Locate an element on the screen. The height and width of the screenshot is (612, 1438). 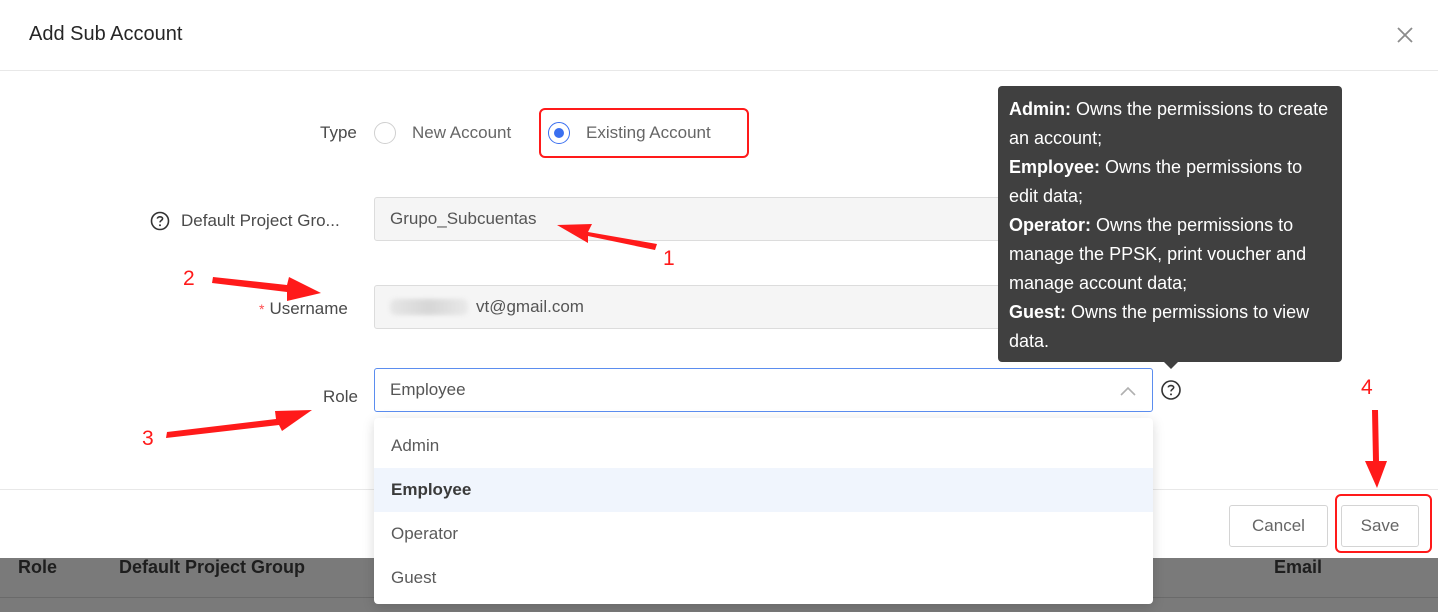
username-label: Username is located at coordinates (308, 308).